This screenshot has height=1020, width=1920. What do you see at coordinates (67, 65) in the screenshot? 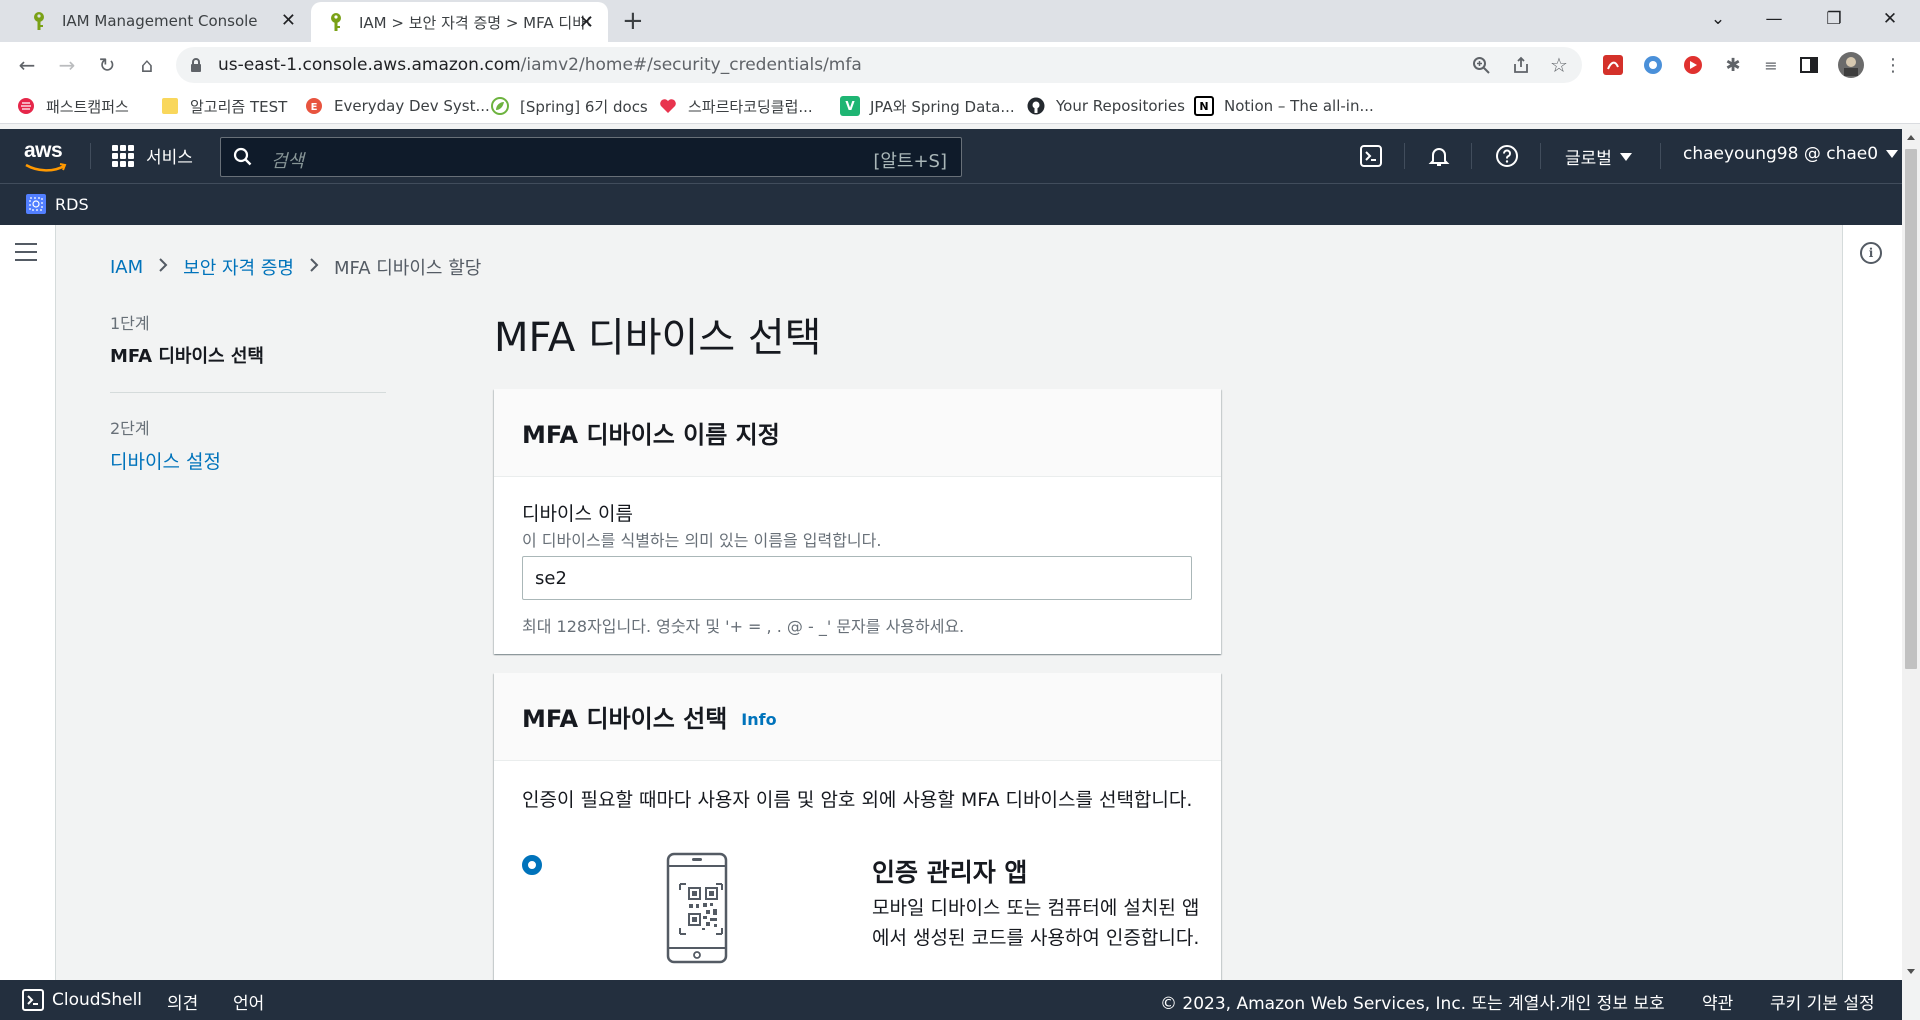
I see `forward-icon: →` at bounding box center [67, 65].